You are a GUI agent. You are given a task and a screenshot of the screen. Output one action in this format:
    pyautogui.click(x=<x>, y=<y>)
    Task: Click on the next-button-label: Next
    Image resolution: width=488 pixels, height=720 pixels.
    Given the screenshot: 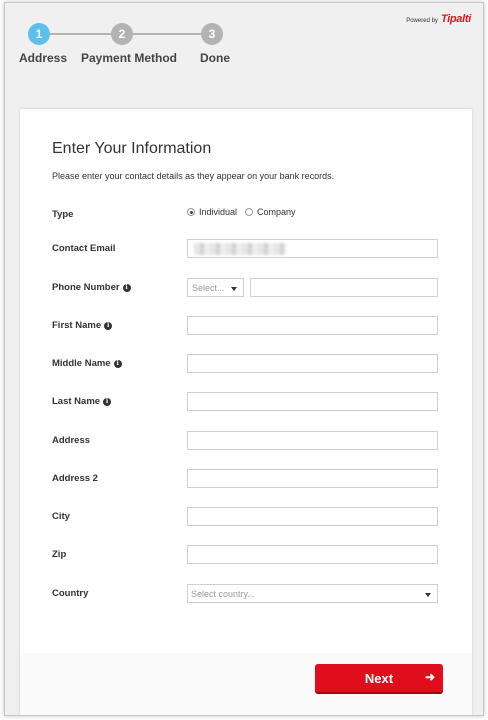 What is the action you would take?
    pyautogui.click(x=379, y=678)
    